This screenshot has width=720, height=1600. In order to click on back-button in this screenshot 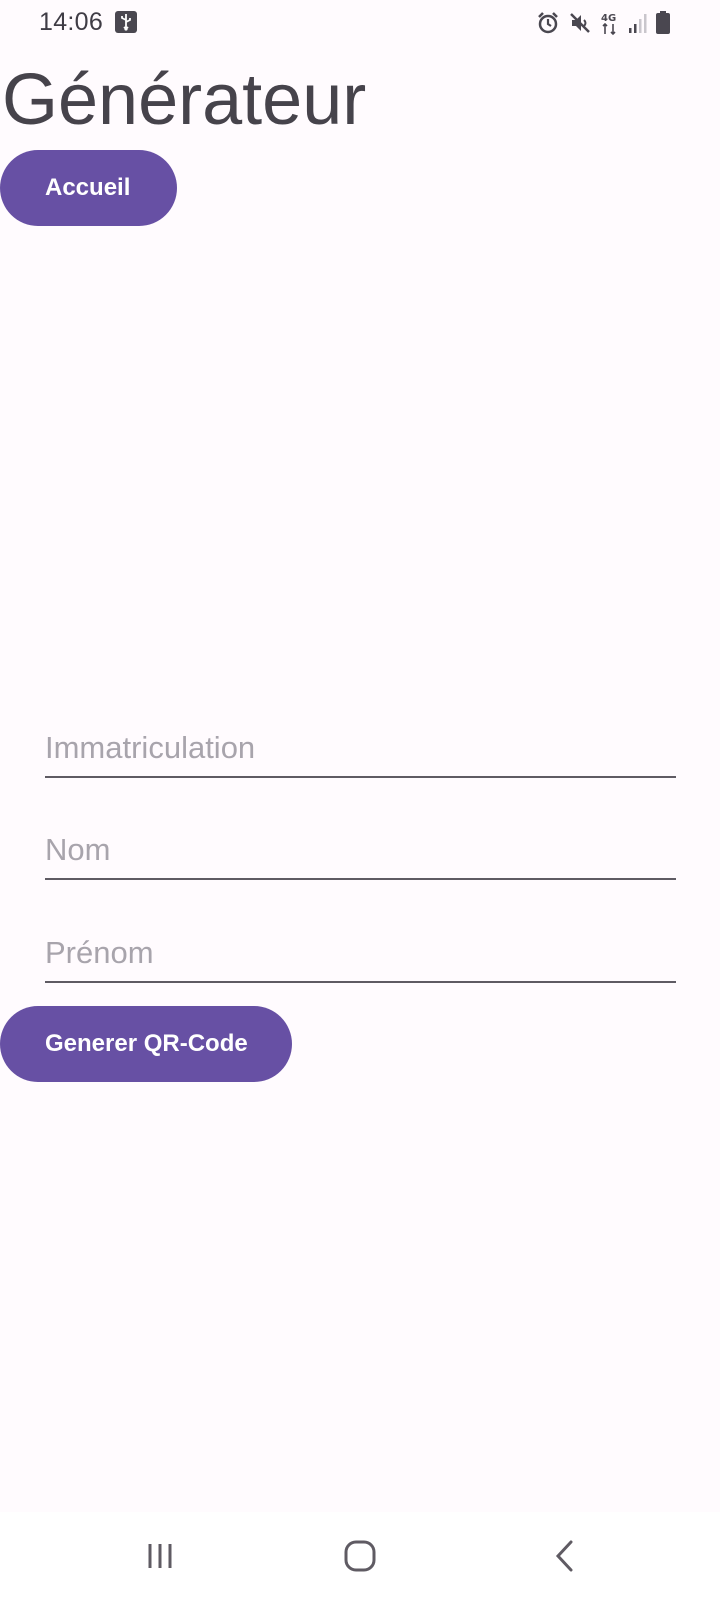, I will do `click(565, 1556)`.